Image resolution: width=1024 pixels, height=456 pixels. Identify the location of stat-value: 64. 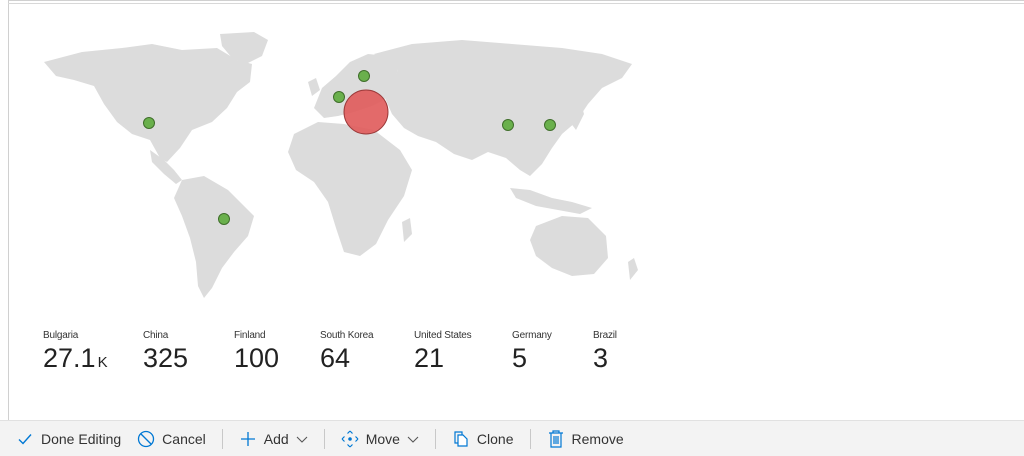
(335, 358).